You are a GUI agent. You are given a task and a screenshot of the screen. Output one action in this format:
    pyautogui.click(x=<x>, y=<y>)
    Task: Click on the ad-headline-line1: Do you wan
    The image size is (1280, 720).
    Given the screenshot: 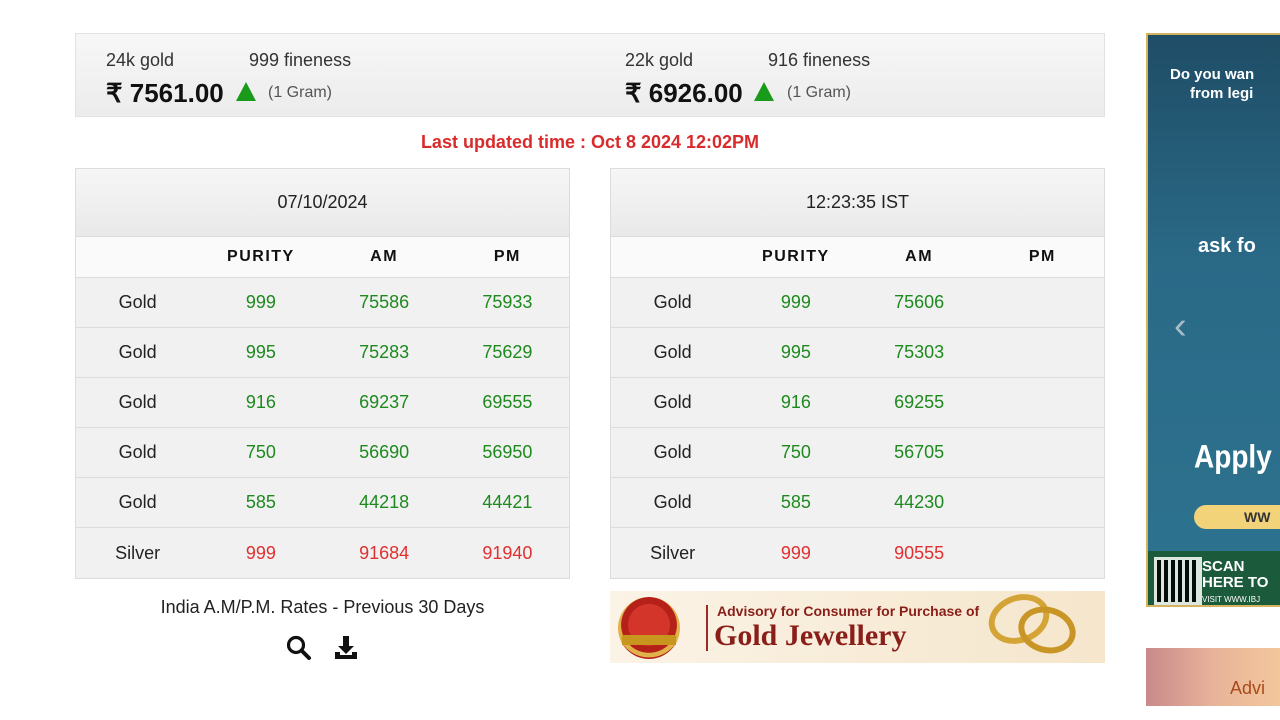 What is the action you would take?
    pyautogui.click(x=1212, y=74)
    